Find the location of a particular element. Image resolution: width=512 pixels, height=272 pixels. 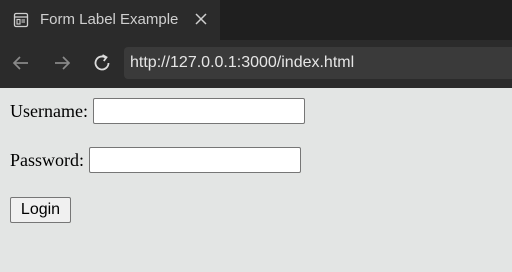

tab-active: Form Label Example is located at coordinates (110, 20).